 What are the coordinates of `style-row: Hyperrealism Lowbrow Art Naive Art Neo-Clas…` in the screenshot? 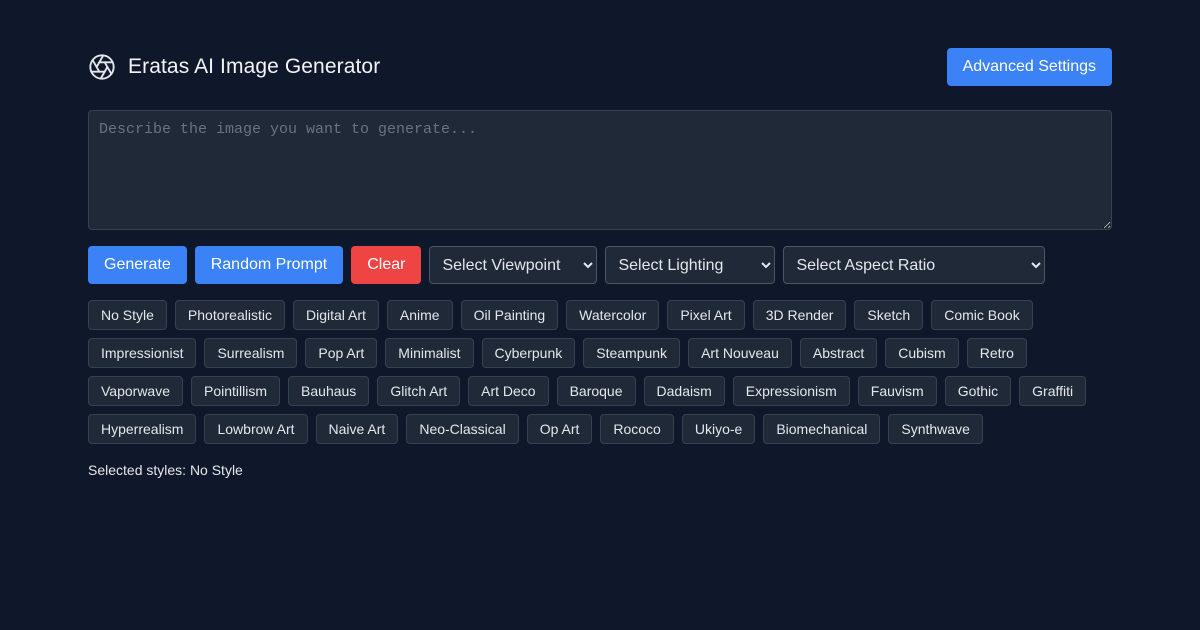 It's located at (600, 429).